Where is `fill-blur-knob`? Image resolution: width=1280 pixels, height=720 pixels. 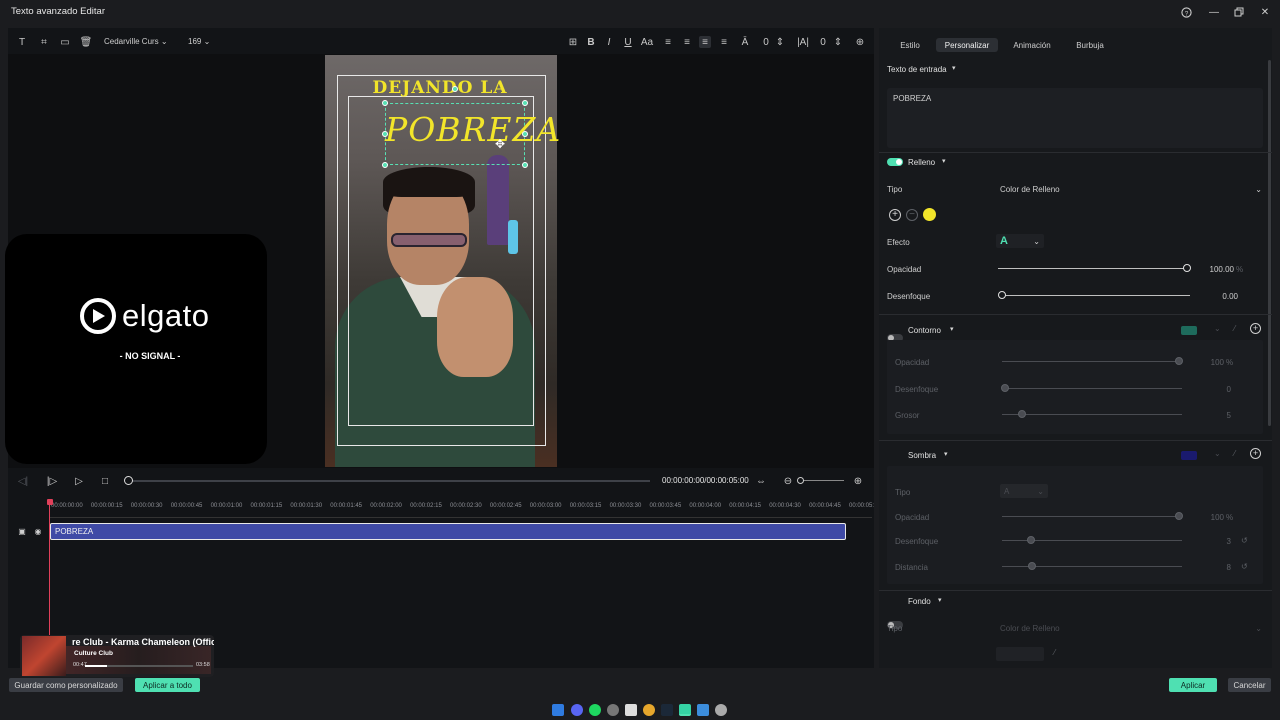 fill-blur-knob is located at coordinates (1002, 295).